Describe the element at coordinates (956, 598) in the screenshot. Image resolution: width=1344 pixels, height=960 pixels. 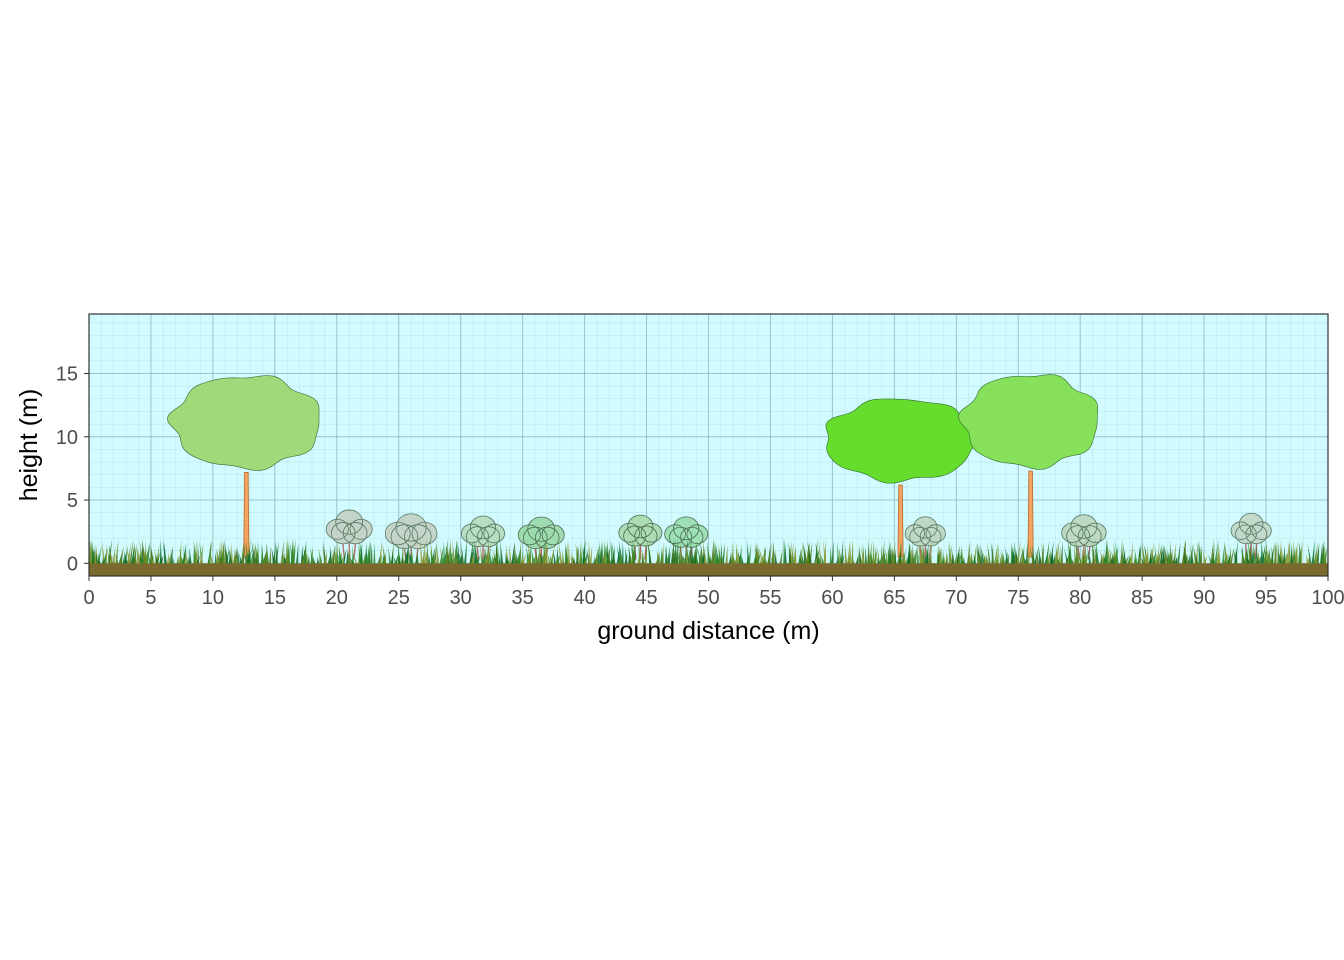
I see `x-tick-label: 70` at that location.